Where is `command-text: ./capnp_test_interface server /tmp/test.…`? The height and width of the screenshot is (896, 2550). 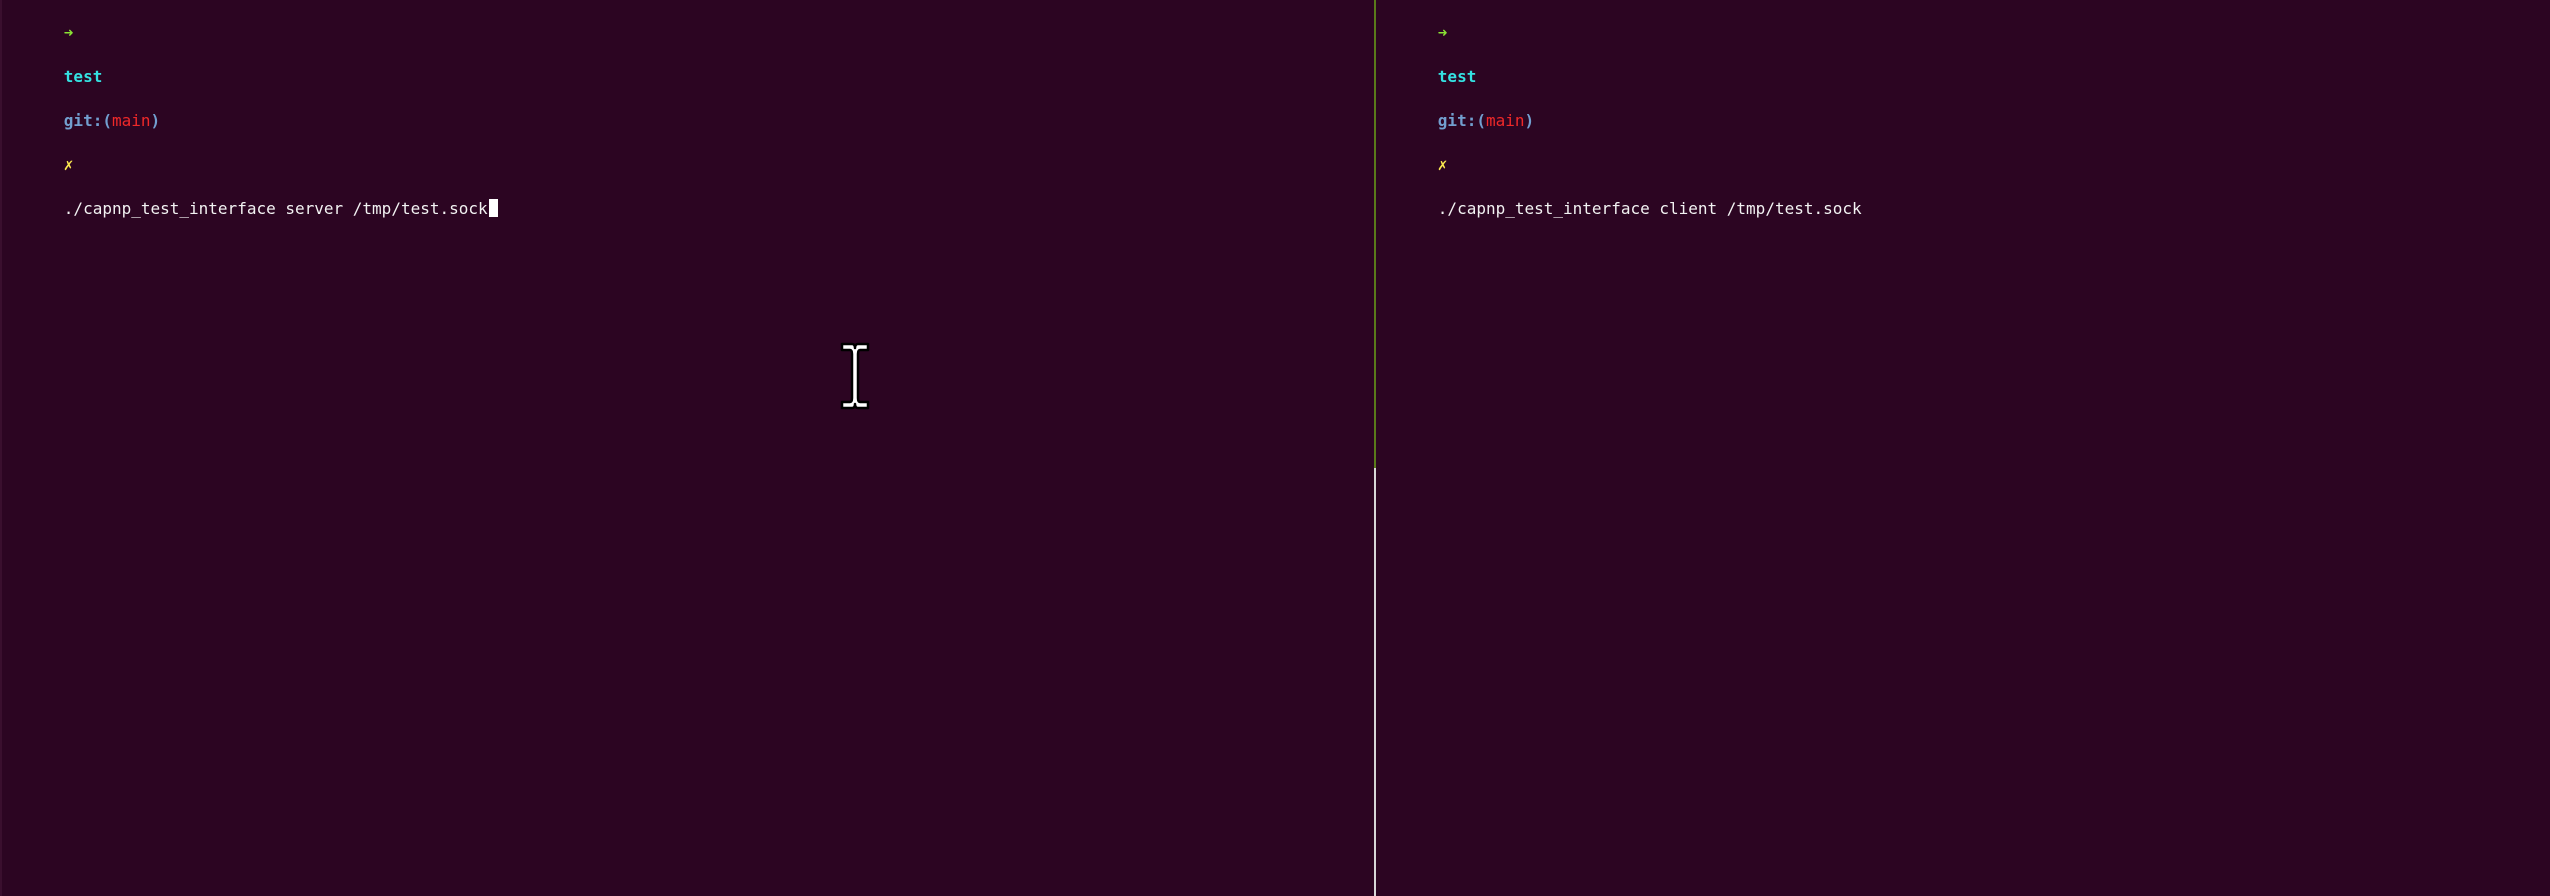 command-text: ./capnp_test_interface server /tmp/test.… is located at coordinates (276, 209).